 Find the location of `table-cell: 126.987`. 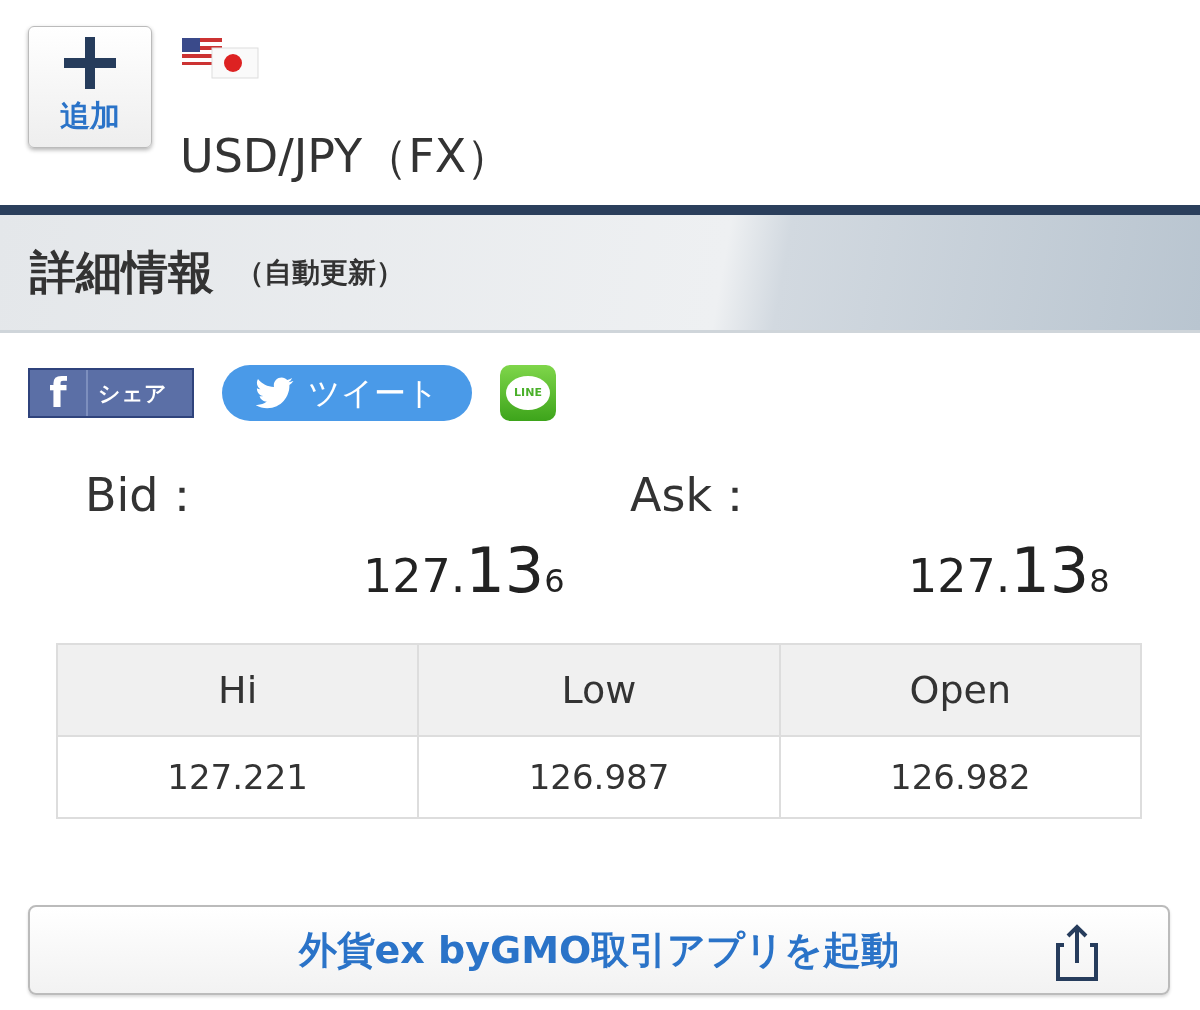

table-cell: 126.987 is located at coordinates (599, 777).